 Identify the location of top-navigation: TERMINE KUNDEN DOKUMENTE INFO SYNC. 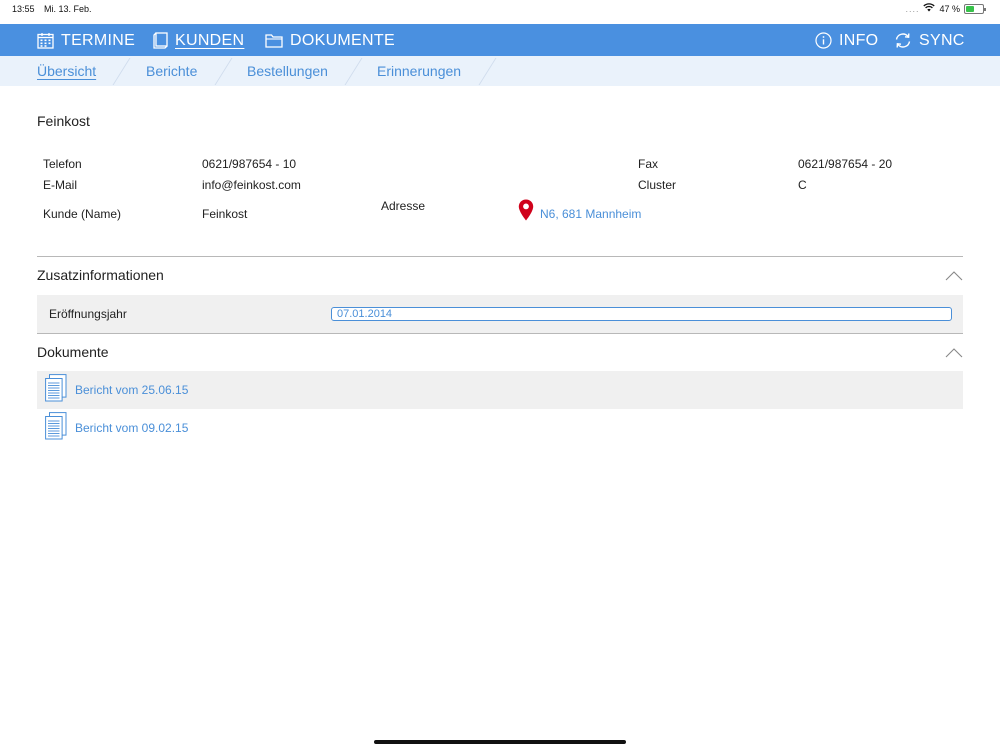
(500, 40).